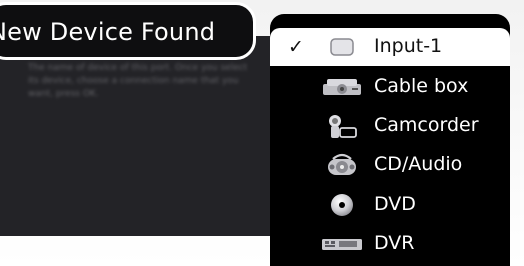  I want to click on dvr-icon, so click(342, 244).